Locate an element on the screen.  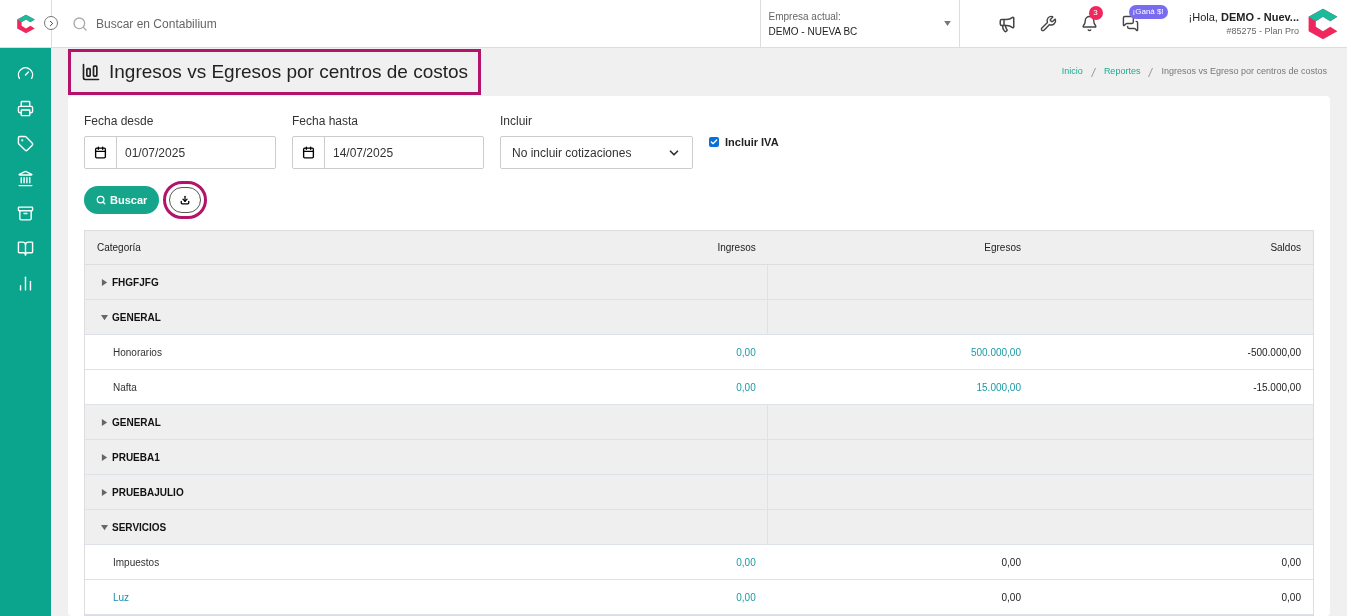
promo-badge: ¡Ganá $! is located at coordinates (1148, 12).